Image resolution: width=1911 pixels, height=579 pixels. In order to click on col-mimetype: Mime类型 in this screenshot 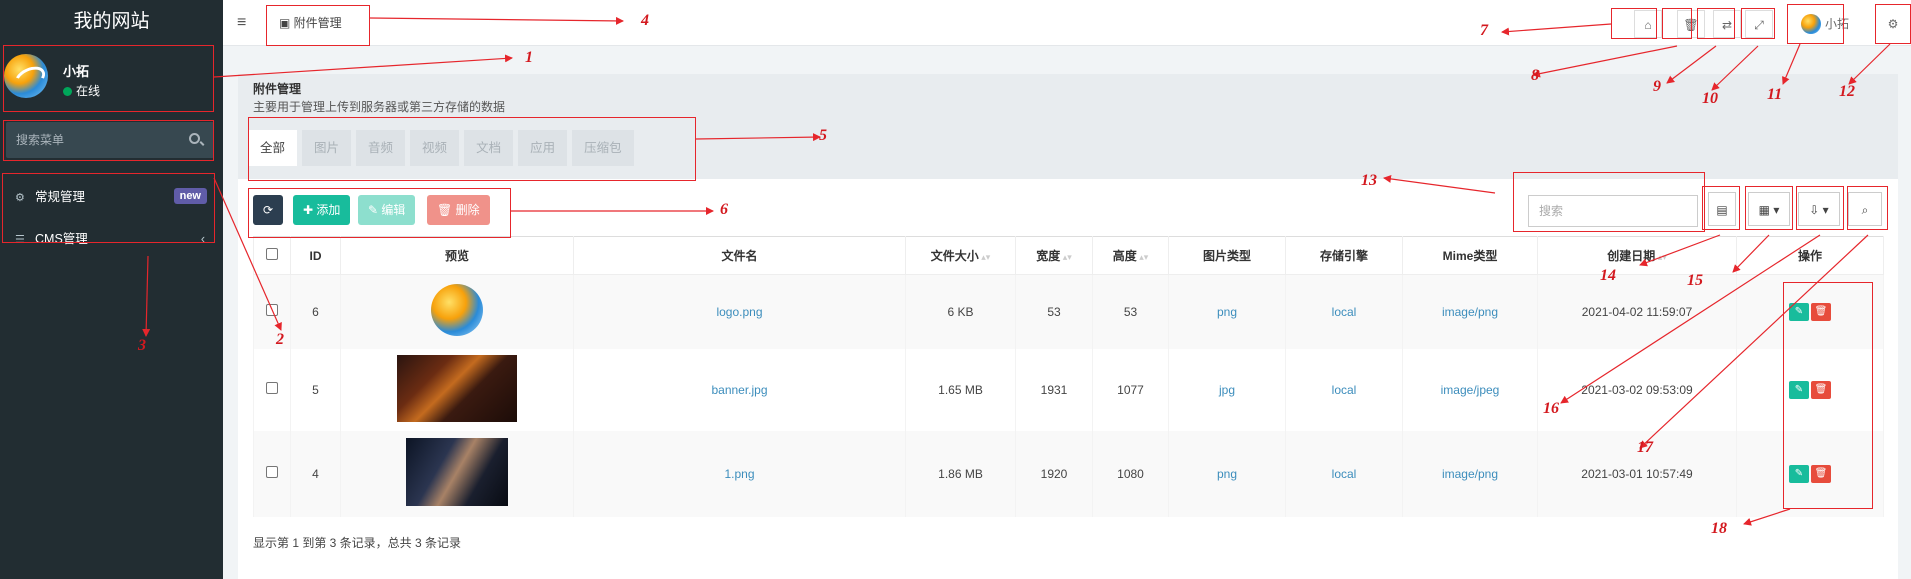, I will do `click(1470, 255)`.